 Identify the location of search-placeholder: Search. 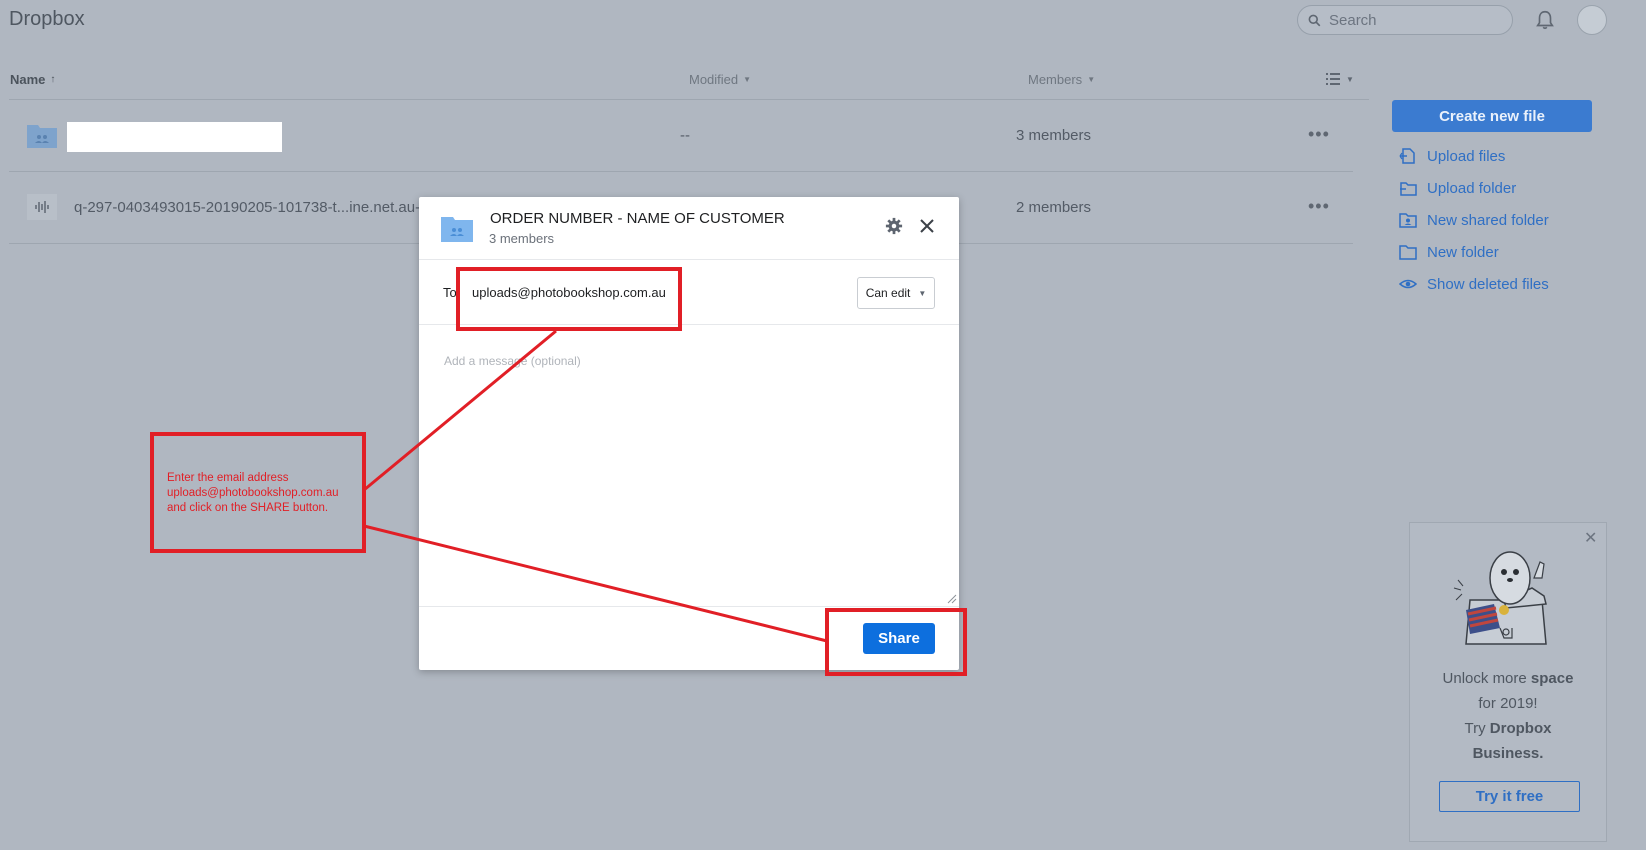
(1353, 20).